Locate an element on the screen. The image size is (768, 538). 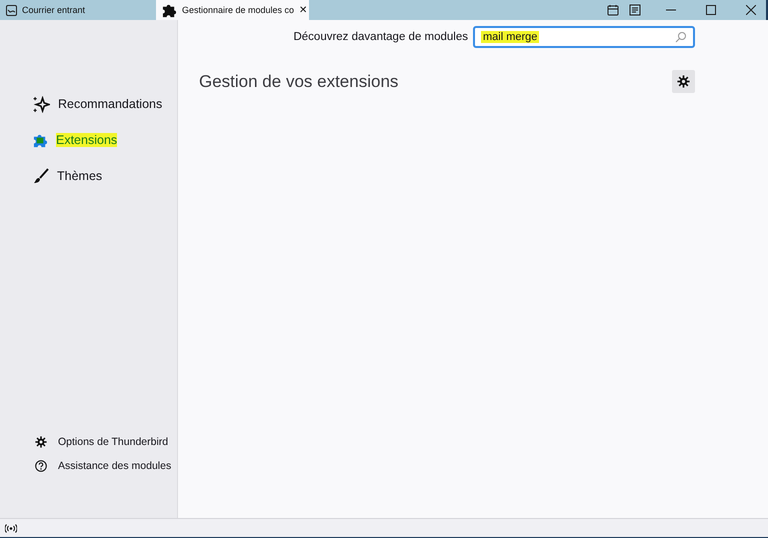
page-heading: Gestion de vos extensions is located at coordinates (298, 82).